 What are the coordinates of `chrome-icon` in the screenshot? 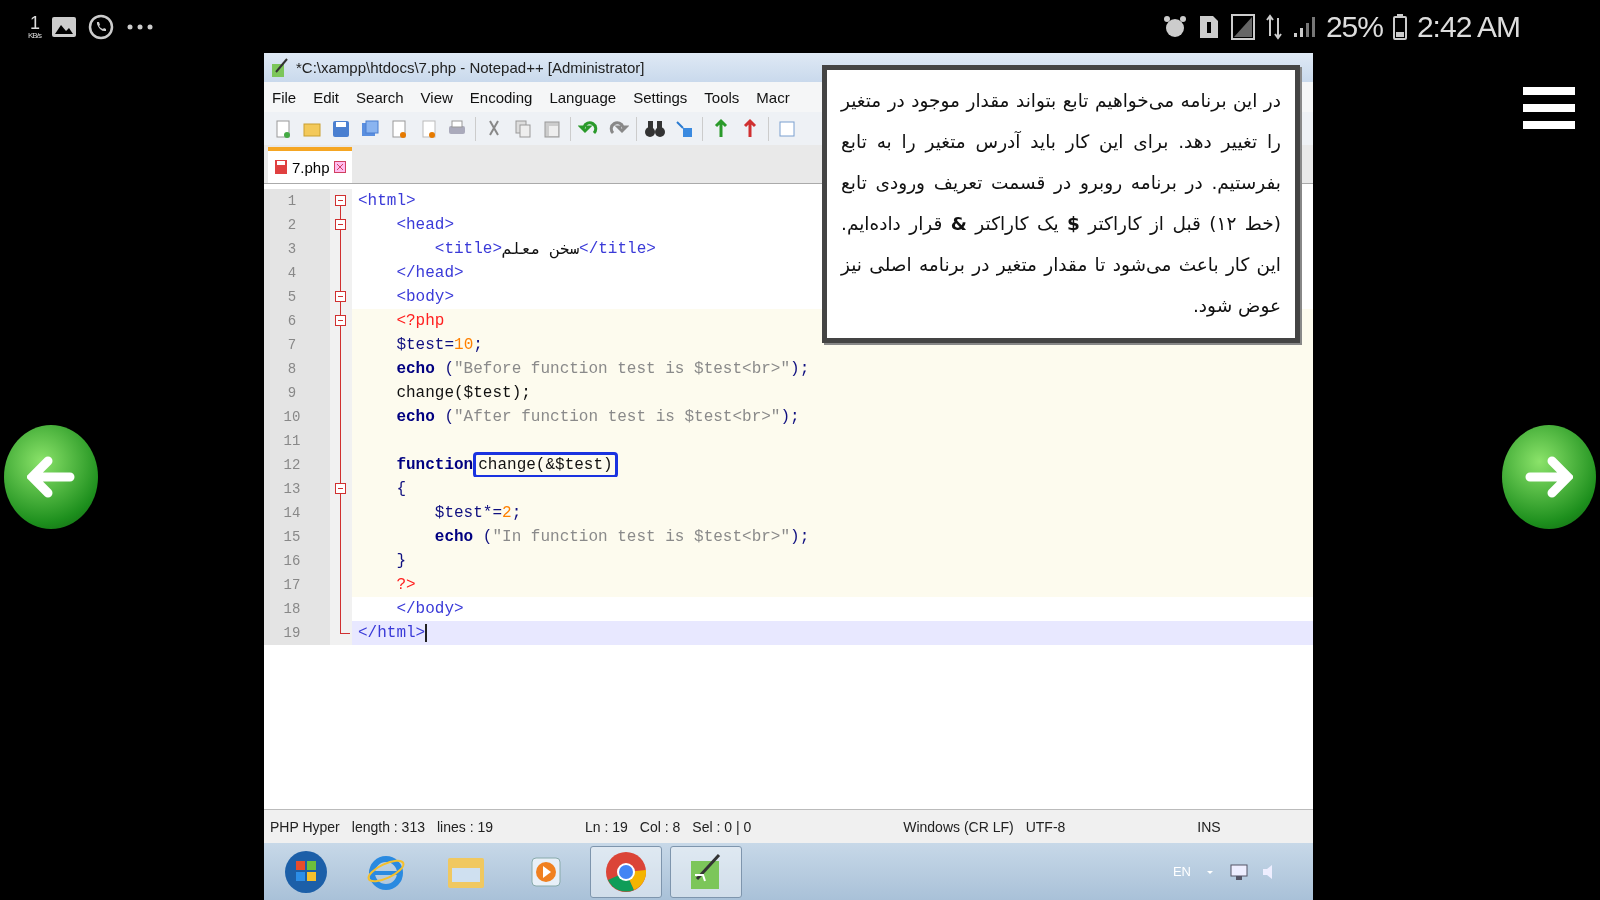 It's located at (626, 871).